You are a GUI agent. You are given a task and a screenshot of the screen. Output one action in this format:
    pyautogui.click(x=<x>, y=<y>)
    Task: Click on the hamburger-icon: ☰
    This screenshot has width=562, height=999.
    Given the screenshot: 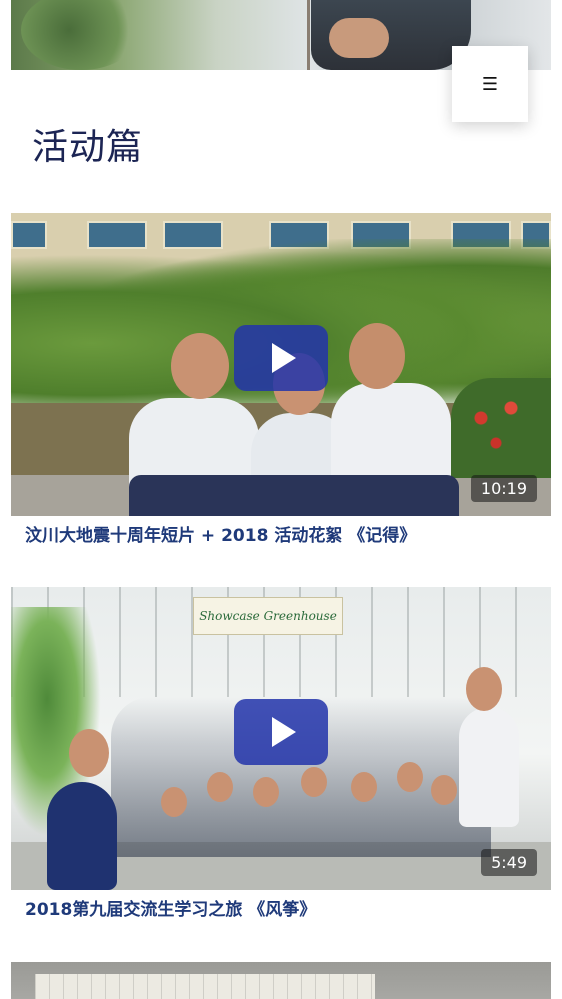 What is the action you would take?
    pyautogui.click(x=490, y=84)
    